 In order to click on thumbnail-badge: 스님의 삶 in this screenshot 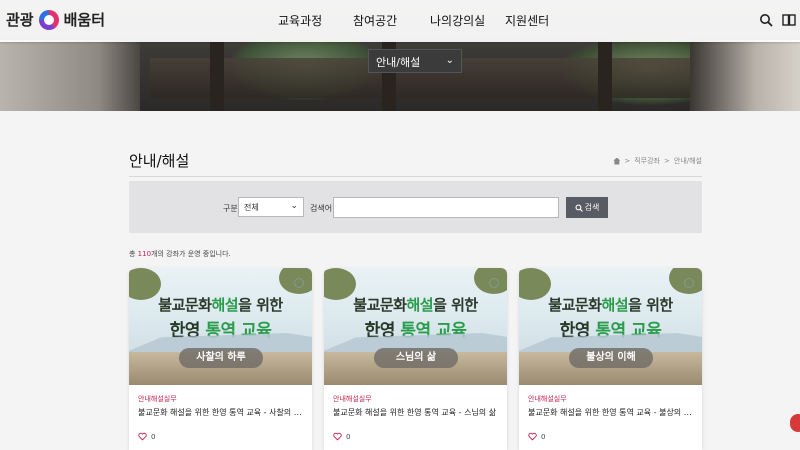, I will do `click(416, 358)`.